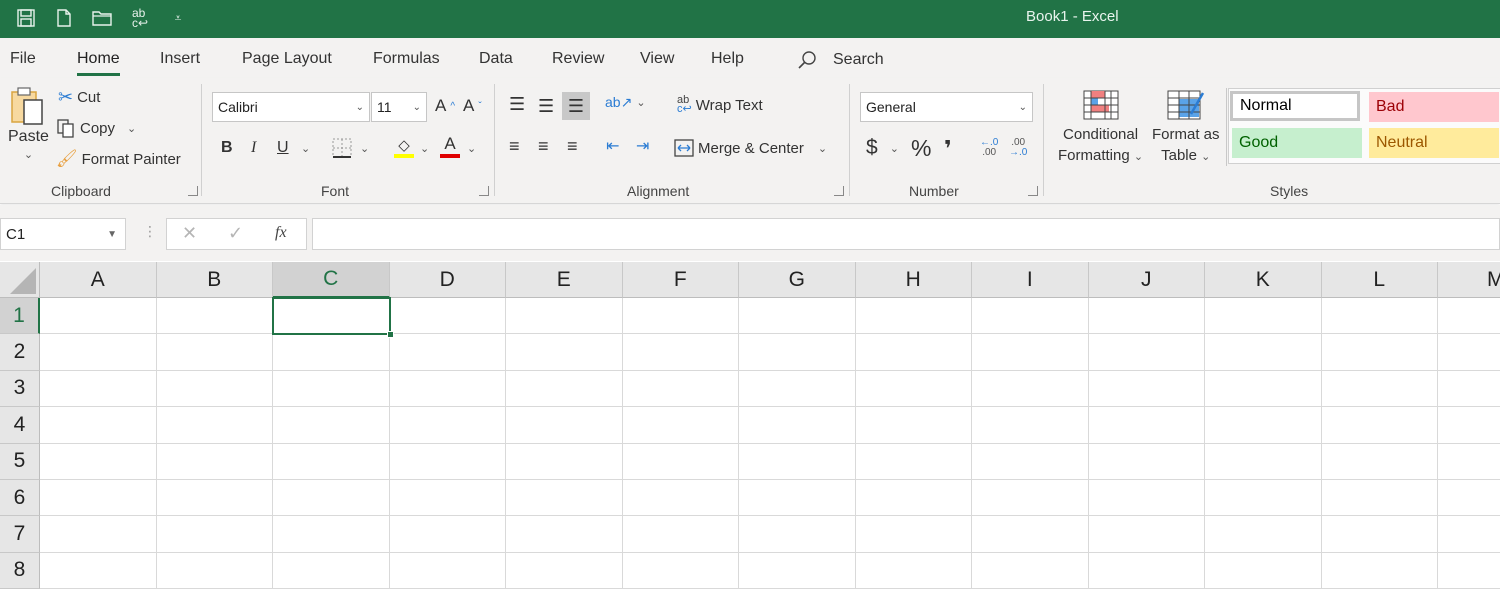 Image resolution: width=1500 pixels, height=589 pixels. Describe the element at coordinates (1434, 143) in the screenshot. I see `style-neutral: Neutral` at that location.